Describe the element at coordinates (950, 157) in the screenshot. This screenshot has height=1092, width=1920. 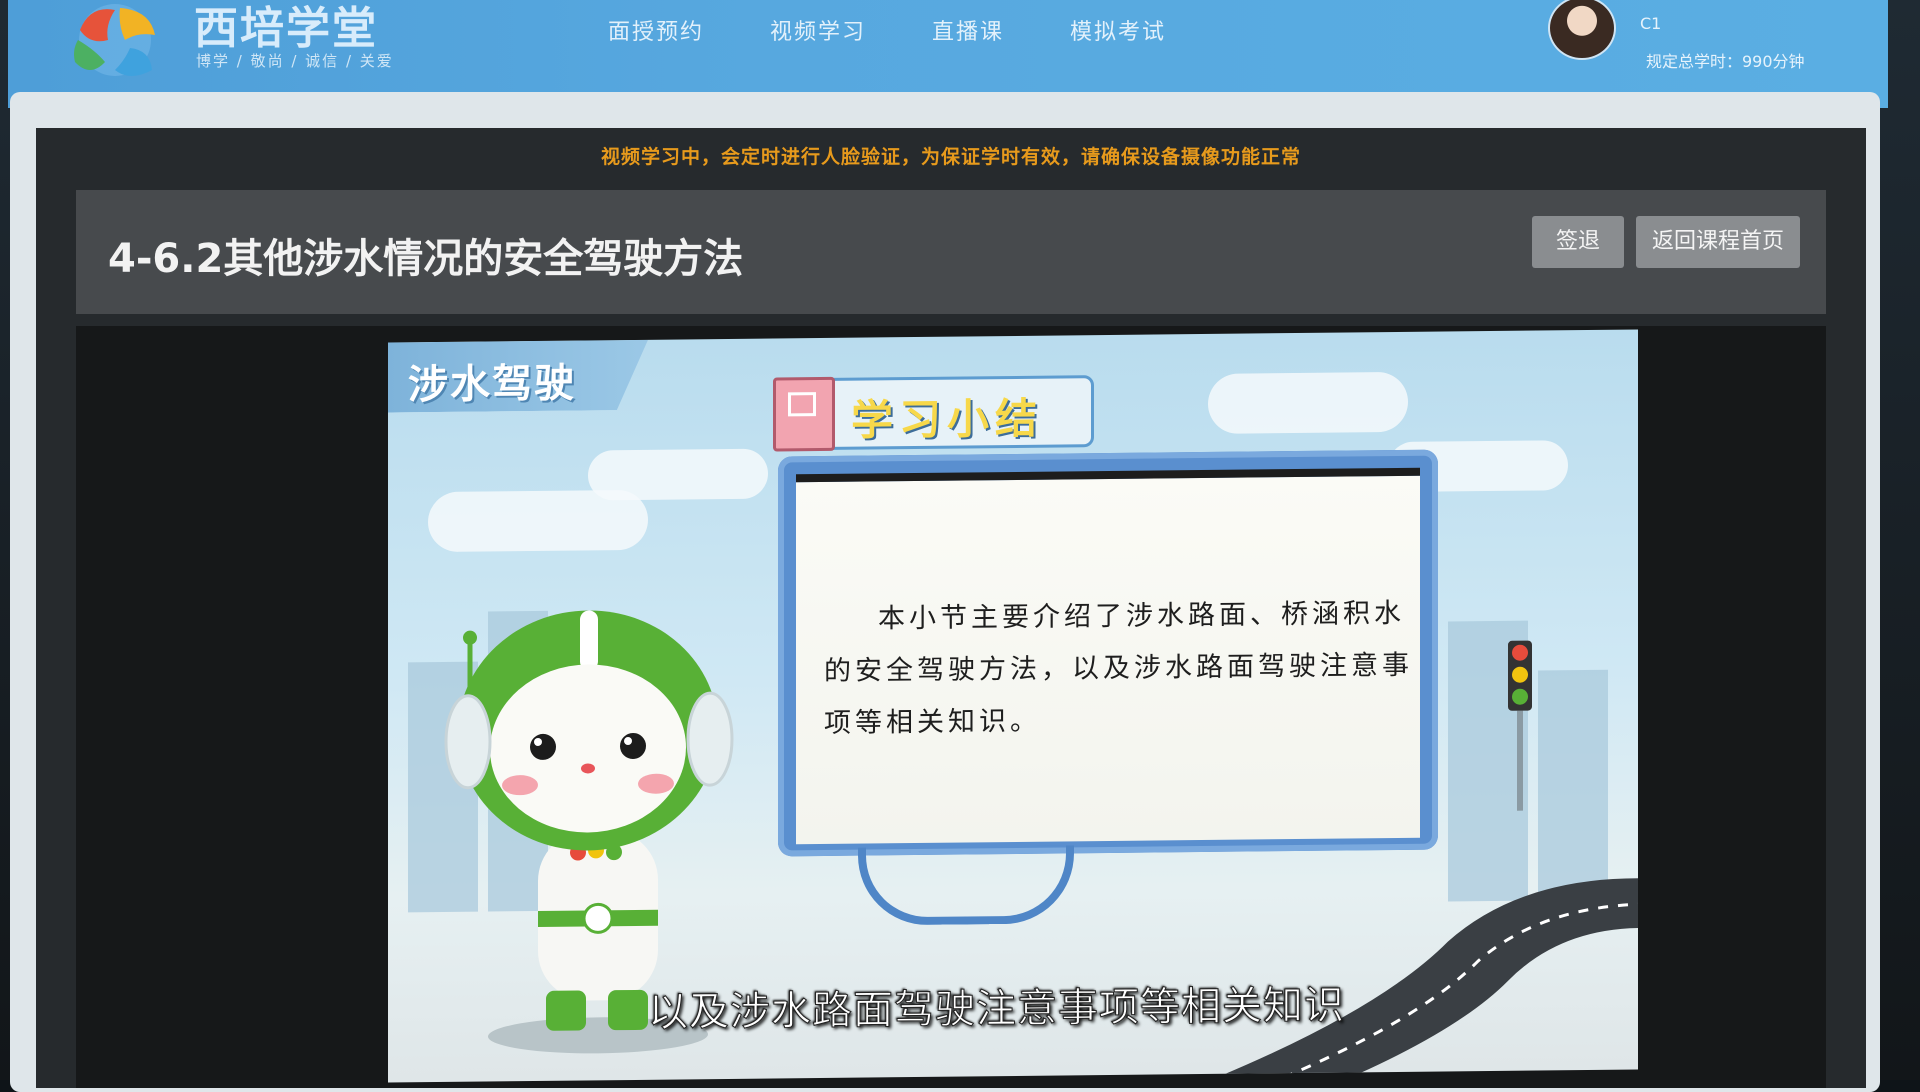
I see `face-verification-notice: 视频学习中，会定时进行人脸验证，为保证学时有效，请确保设备摄像功能正常` at that location.